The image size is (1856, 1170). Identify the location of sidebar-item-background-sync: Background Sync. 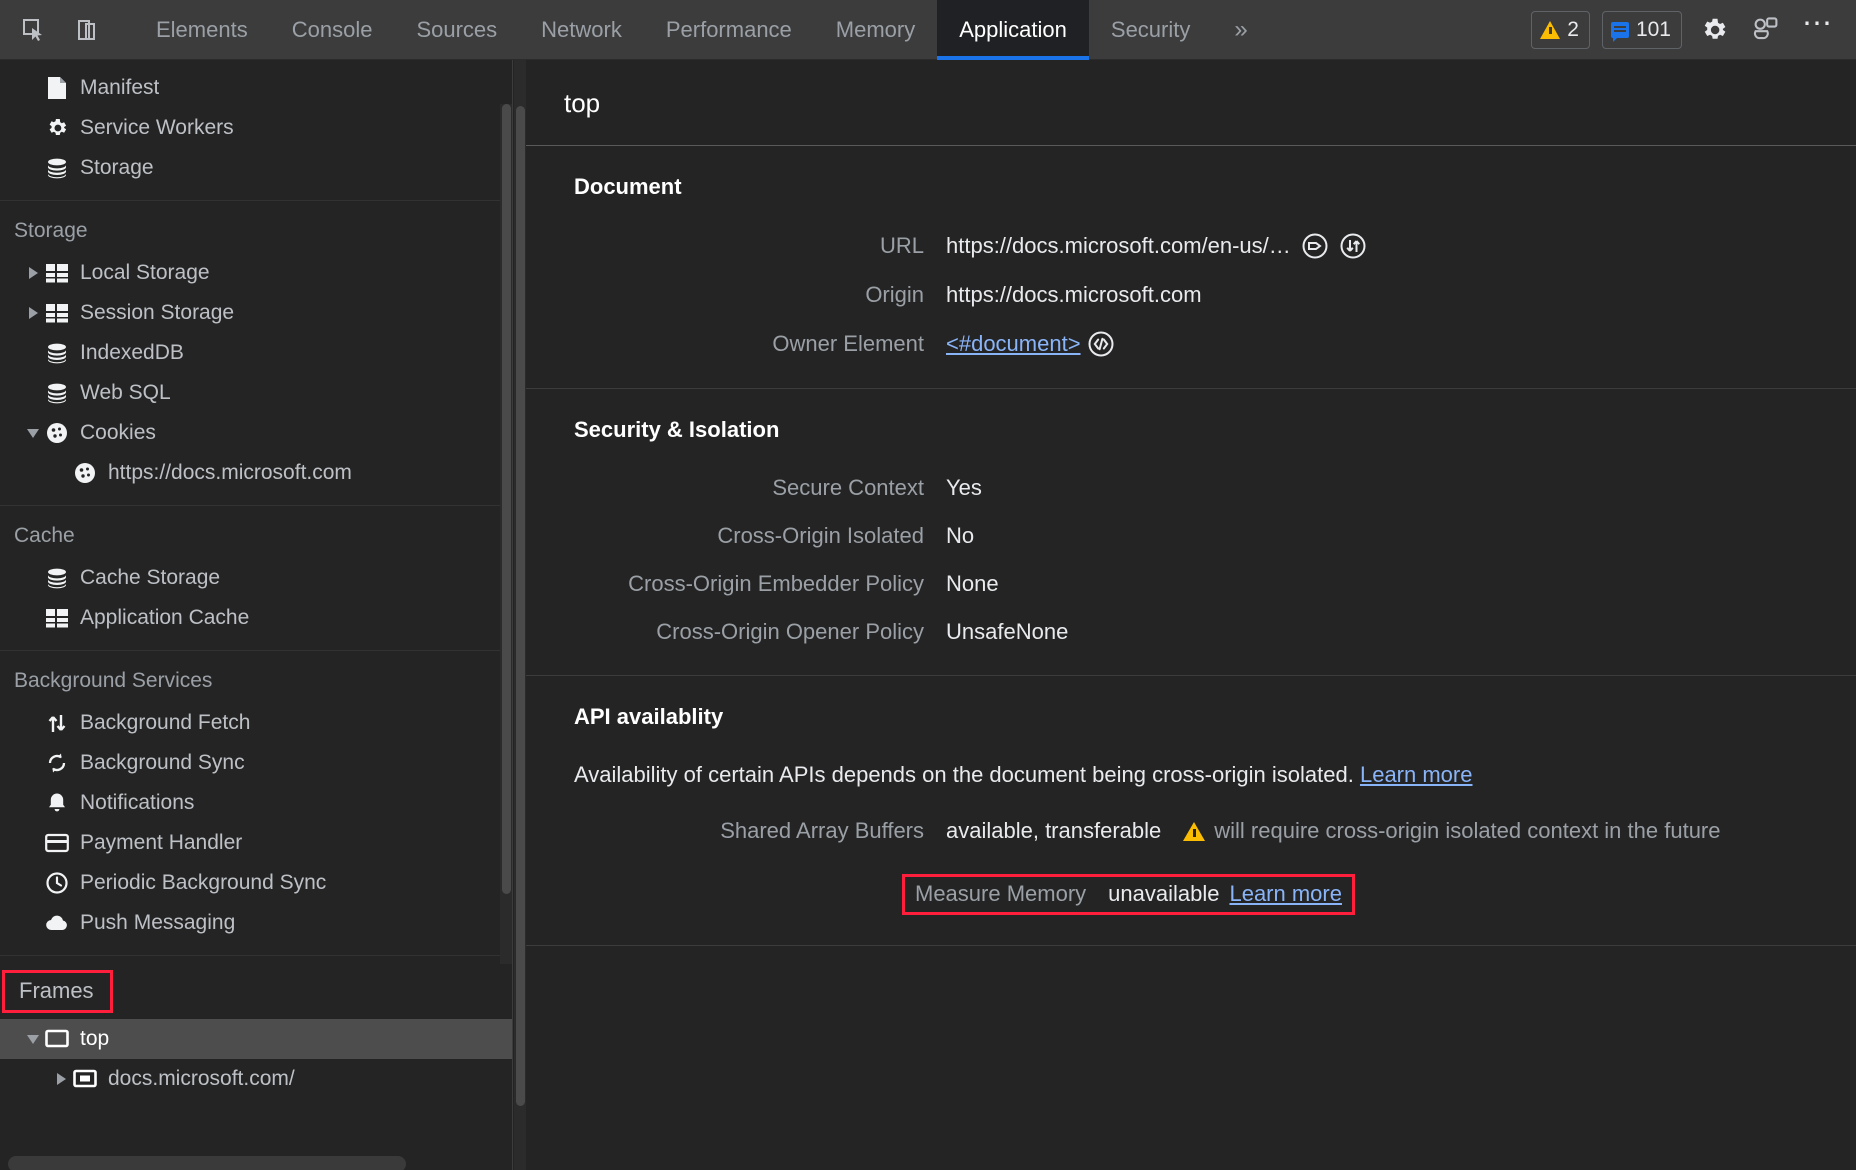
(256, 763).